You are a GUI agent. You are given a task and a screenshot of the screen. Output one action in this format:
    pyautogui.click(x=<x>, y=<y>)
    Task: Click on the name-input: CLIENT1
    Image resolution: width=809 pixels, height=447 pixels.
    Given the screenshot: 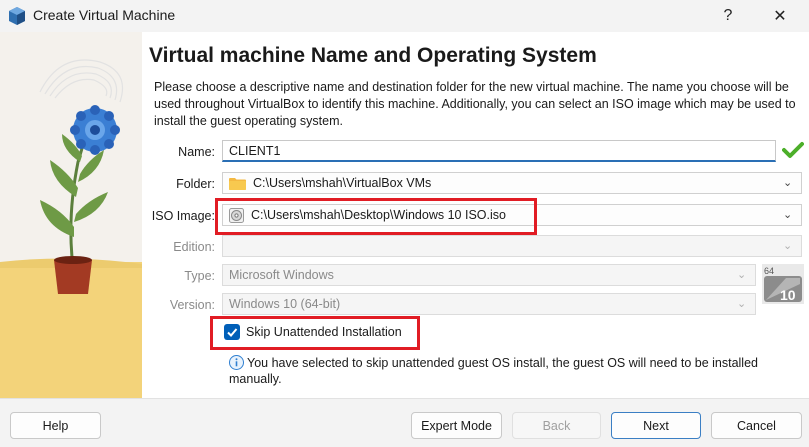 What is the action you would take?
    pyautogui.click(x=499, y=151)
    